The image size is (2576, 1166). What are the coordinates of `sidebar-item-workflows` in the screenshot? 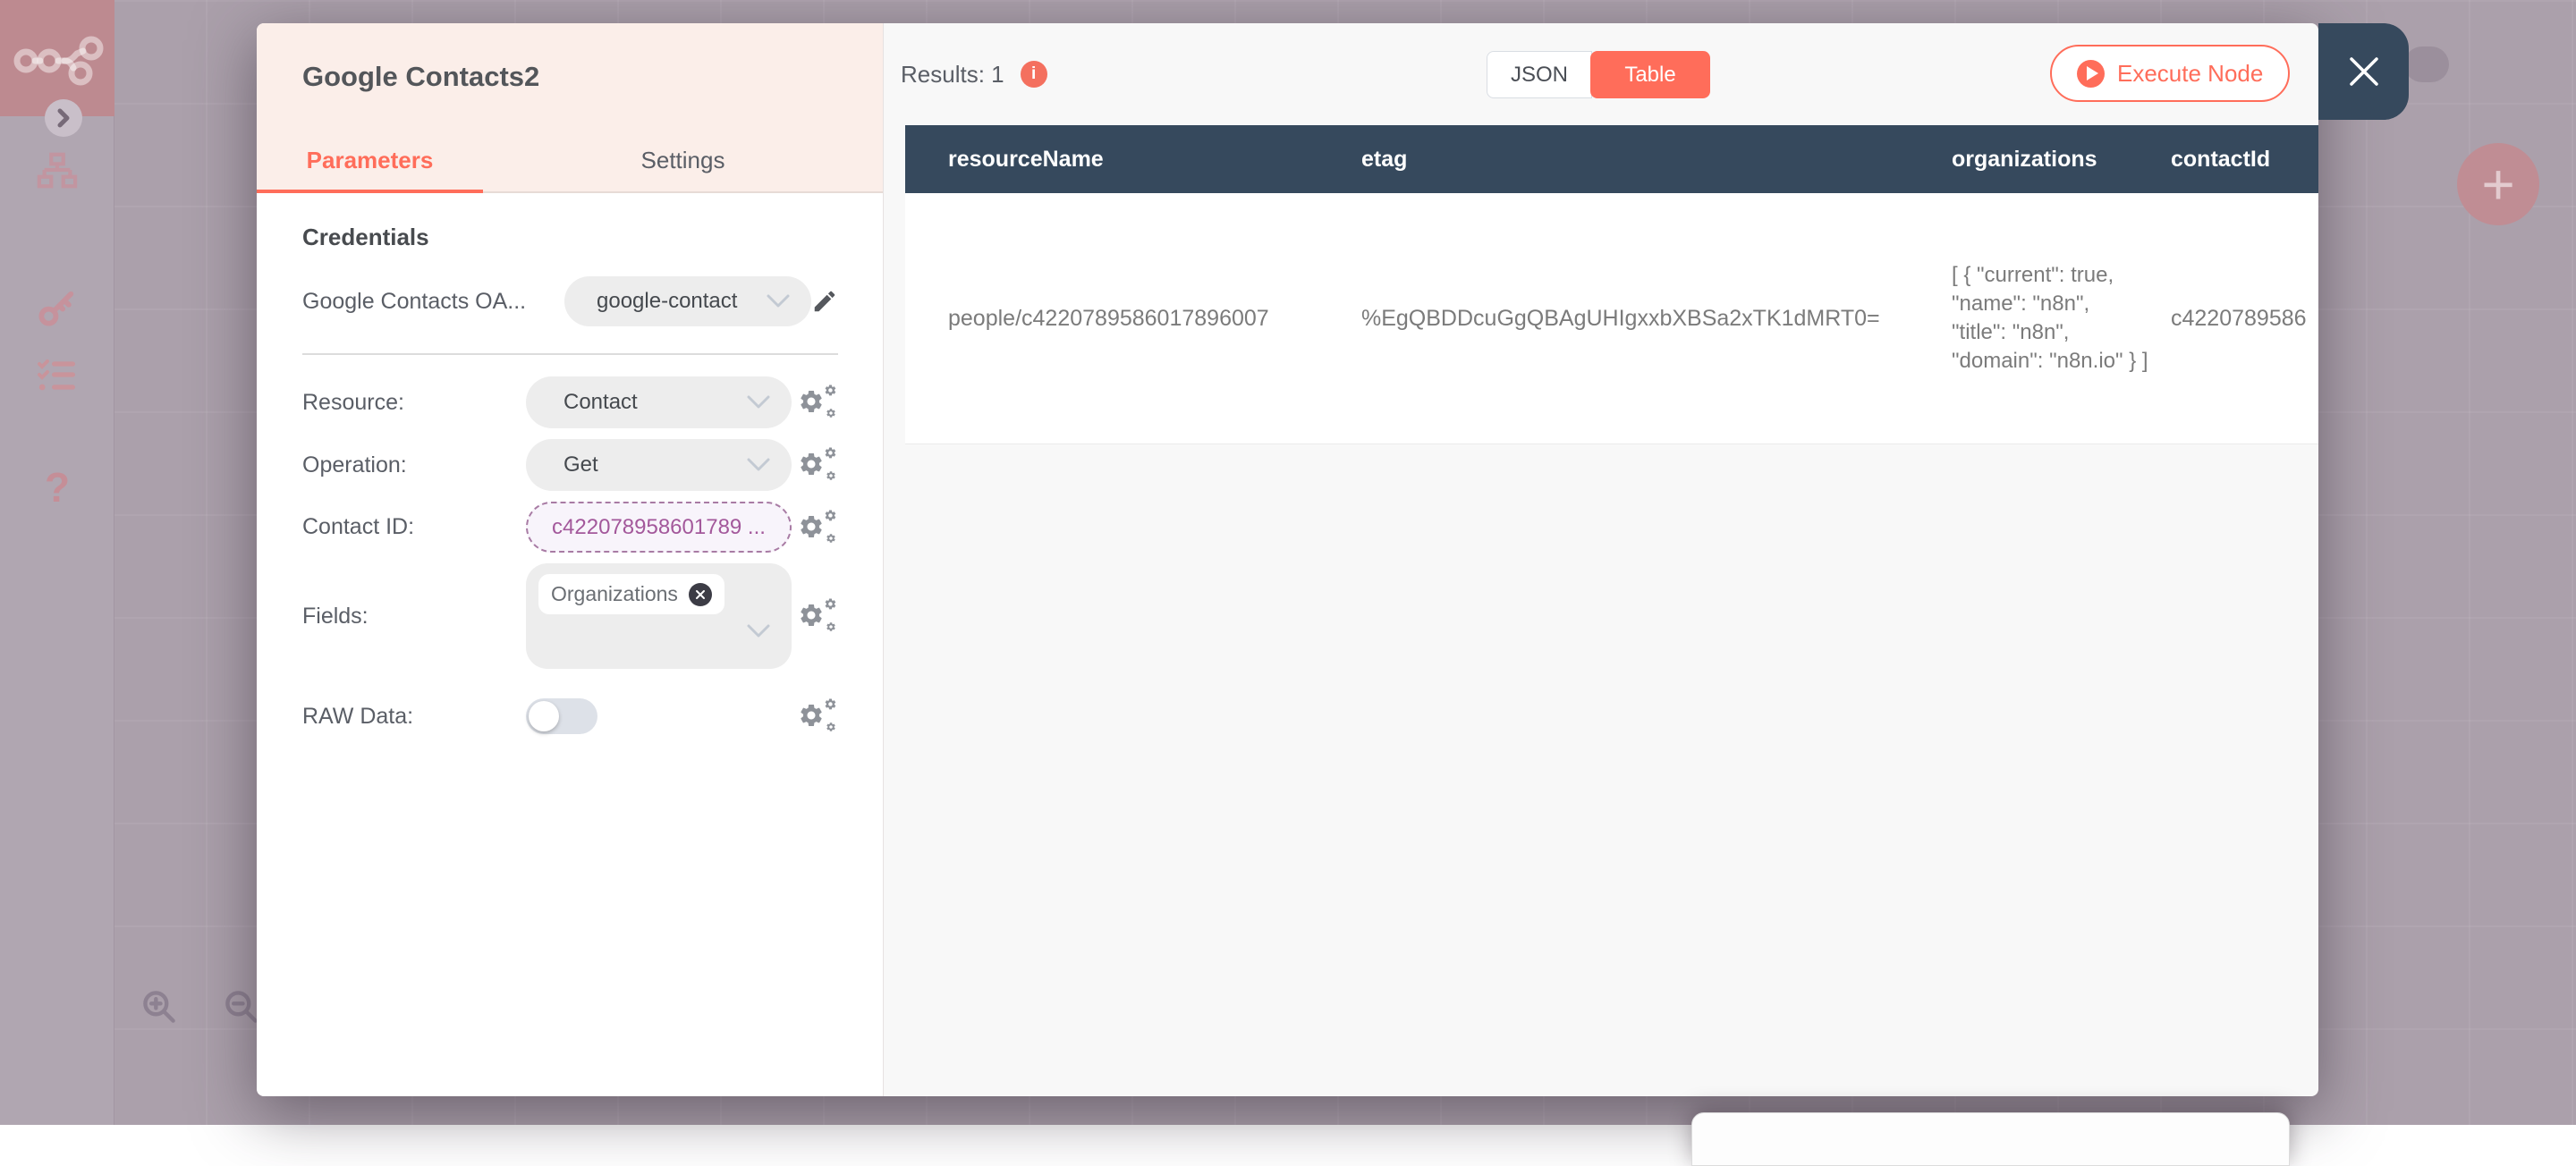 It's located at (57, 170).